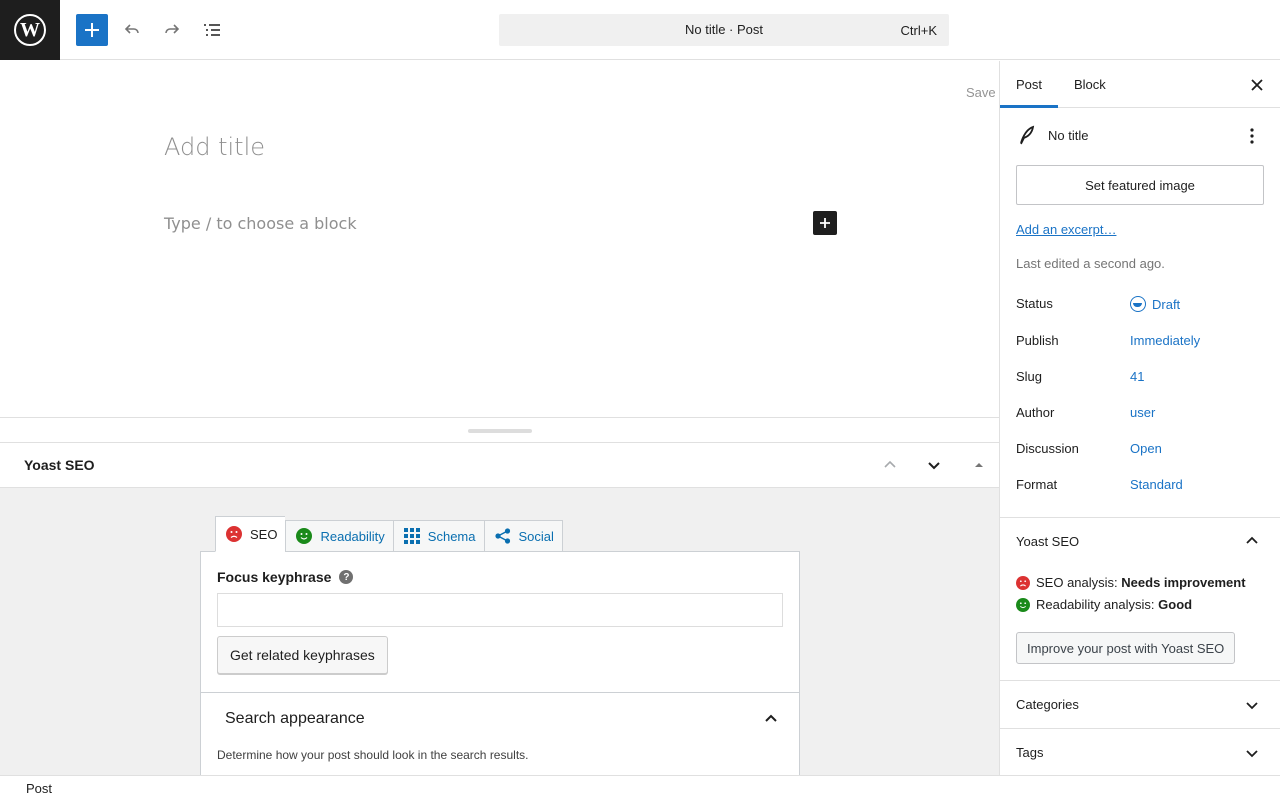 This screenshot has width=1280, height=800. Describe the element at coordinates (1137, 376) in the screenshot. I see `slug-button: 41` at that location.